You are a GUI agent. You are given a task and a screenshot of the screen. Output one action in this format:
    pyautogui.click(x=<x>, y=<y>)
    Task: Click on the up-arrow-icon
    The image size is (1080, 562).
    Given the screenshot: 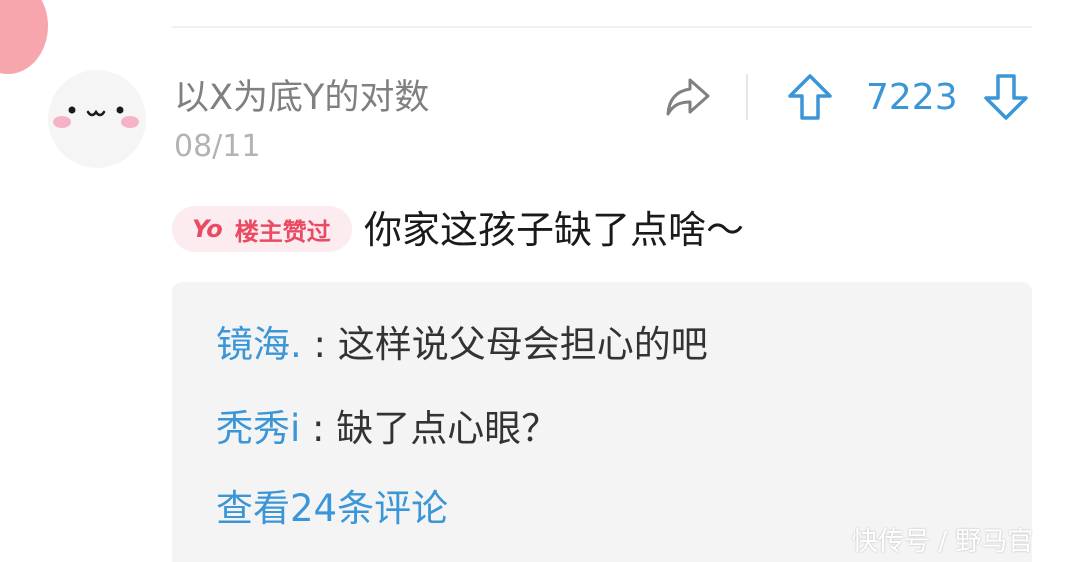 What is the action you would take?
    pyautogui.click(x=810, y=97)
    